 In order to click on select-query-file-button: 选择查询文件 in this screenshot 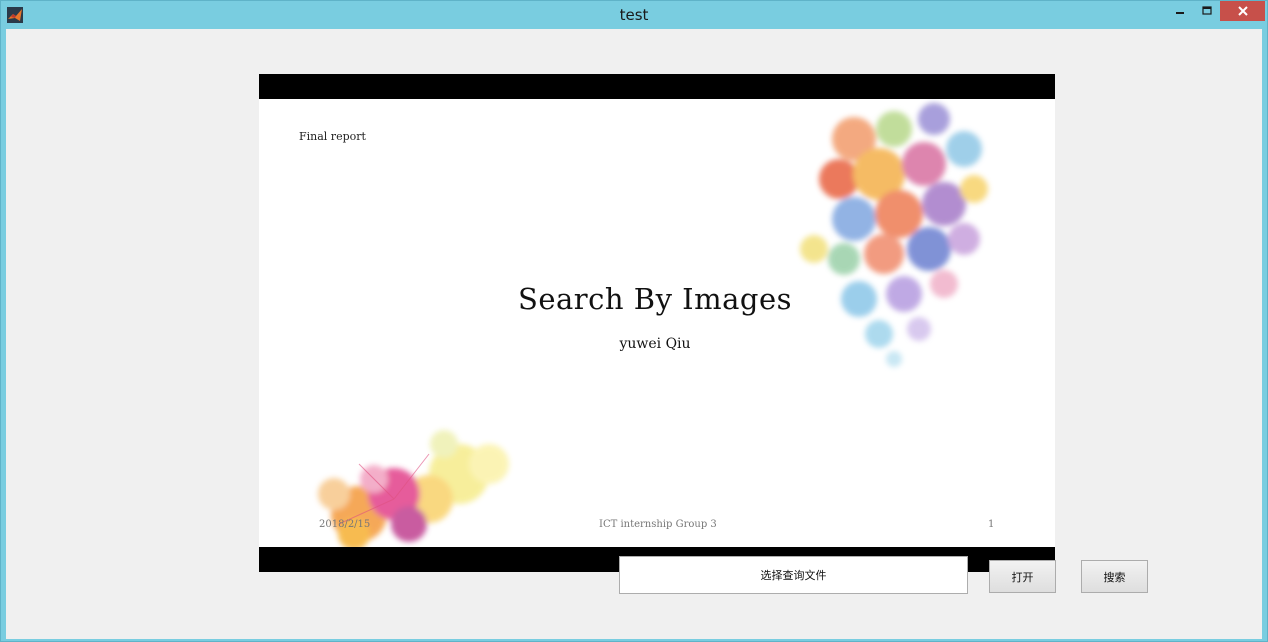, I will do `click(793, 575)`.